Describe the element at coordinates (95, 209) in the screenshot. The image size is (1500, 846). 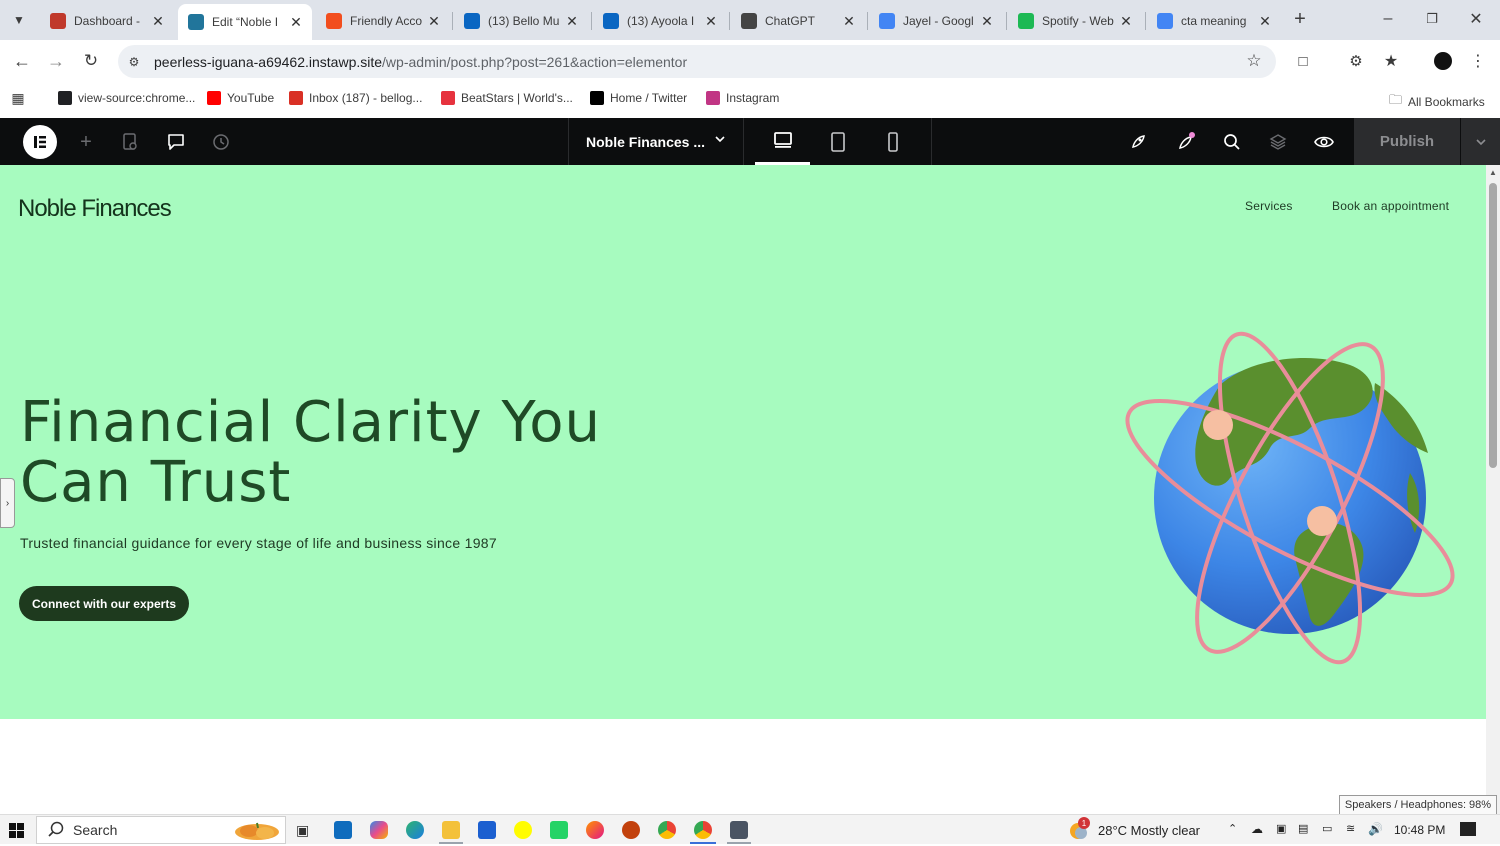
I see `site-logo: Noble Finances` at that location.